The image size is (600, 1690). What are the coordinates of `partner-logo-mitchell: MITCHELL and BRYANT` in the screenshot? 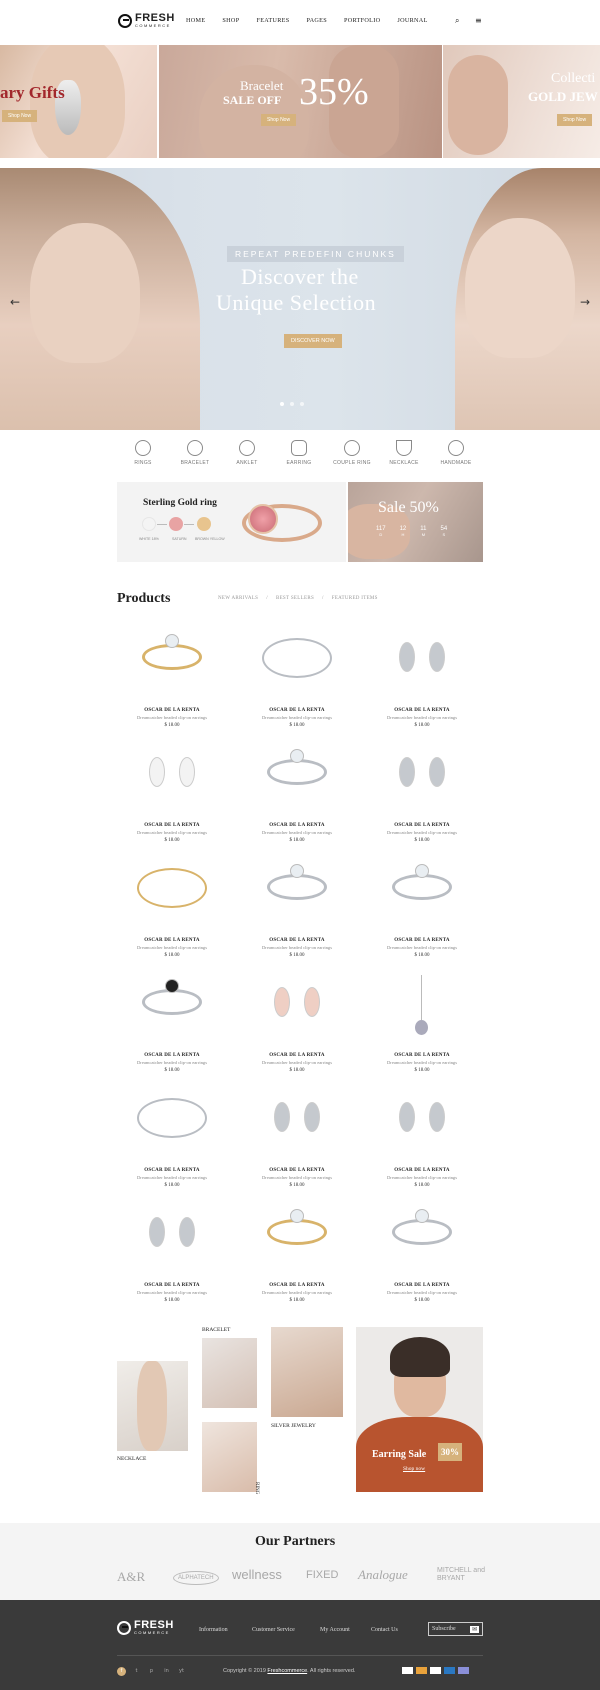 It's located at (461, 1575).